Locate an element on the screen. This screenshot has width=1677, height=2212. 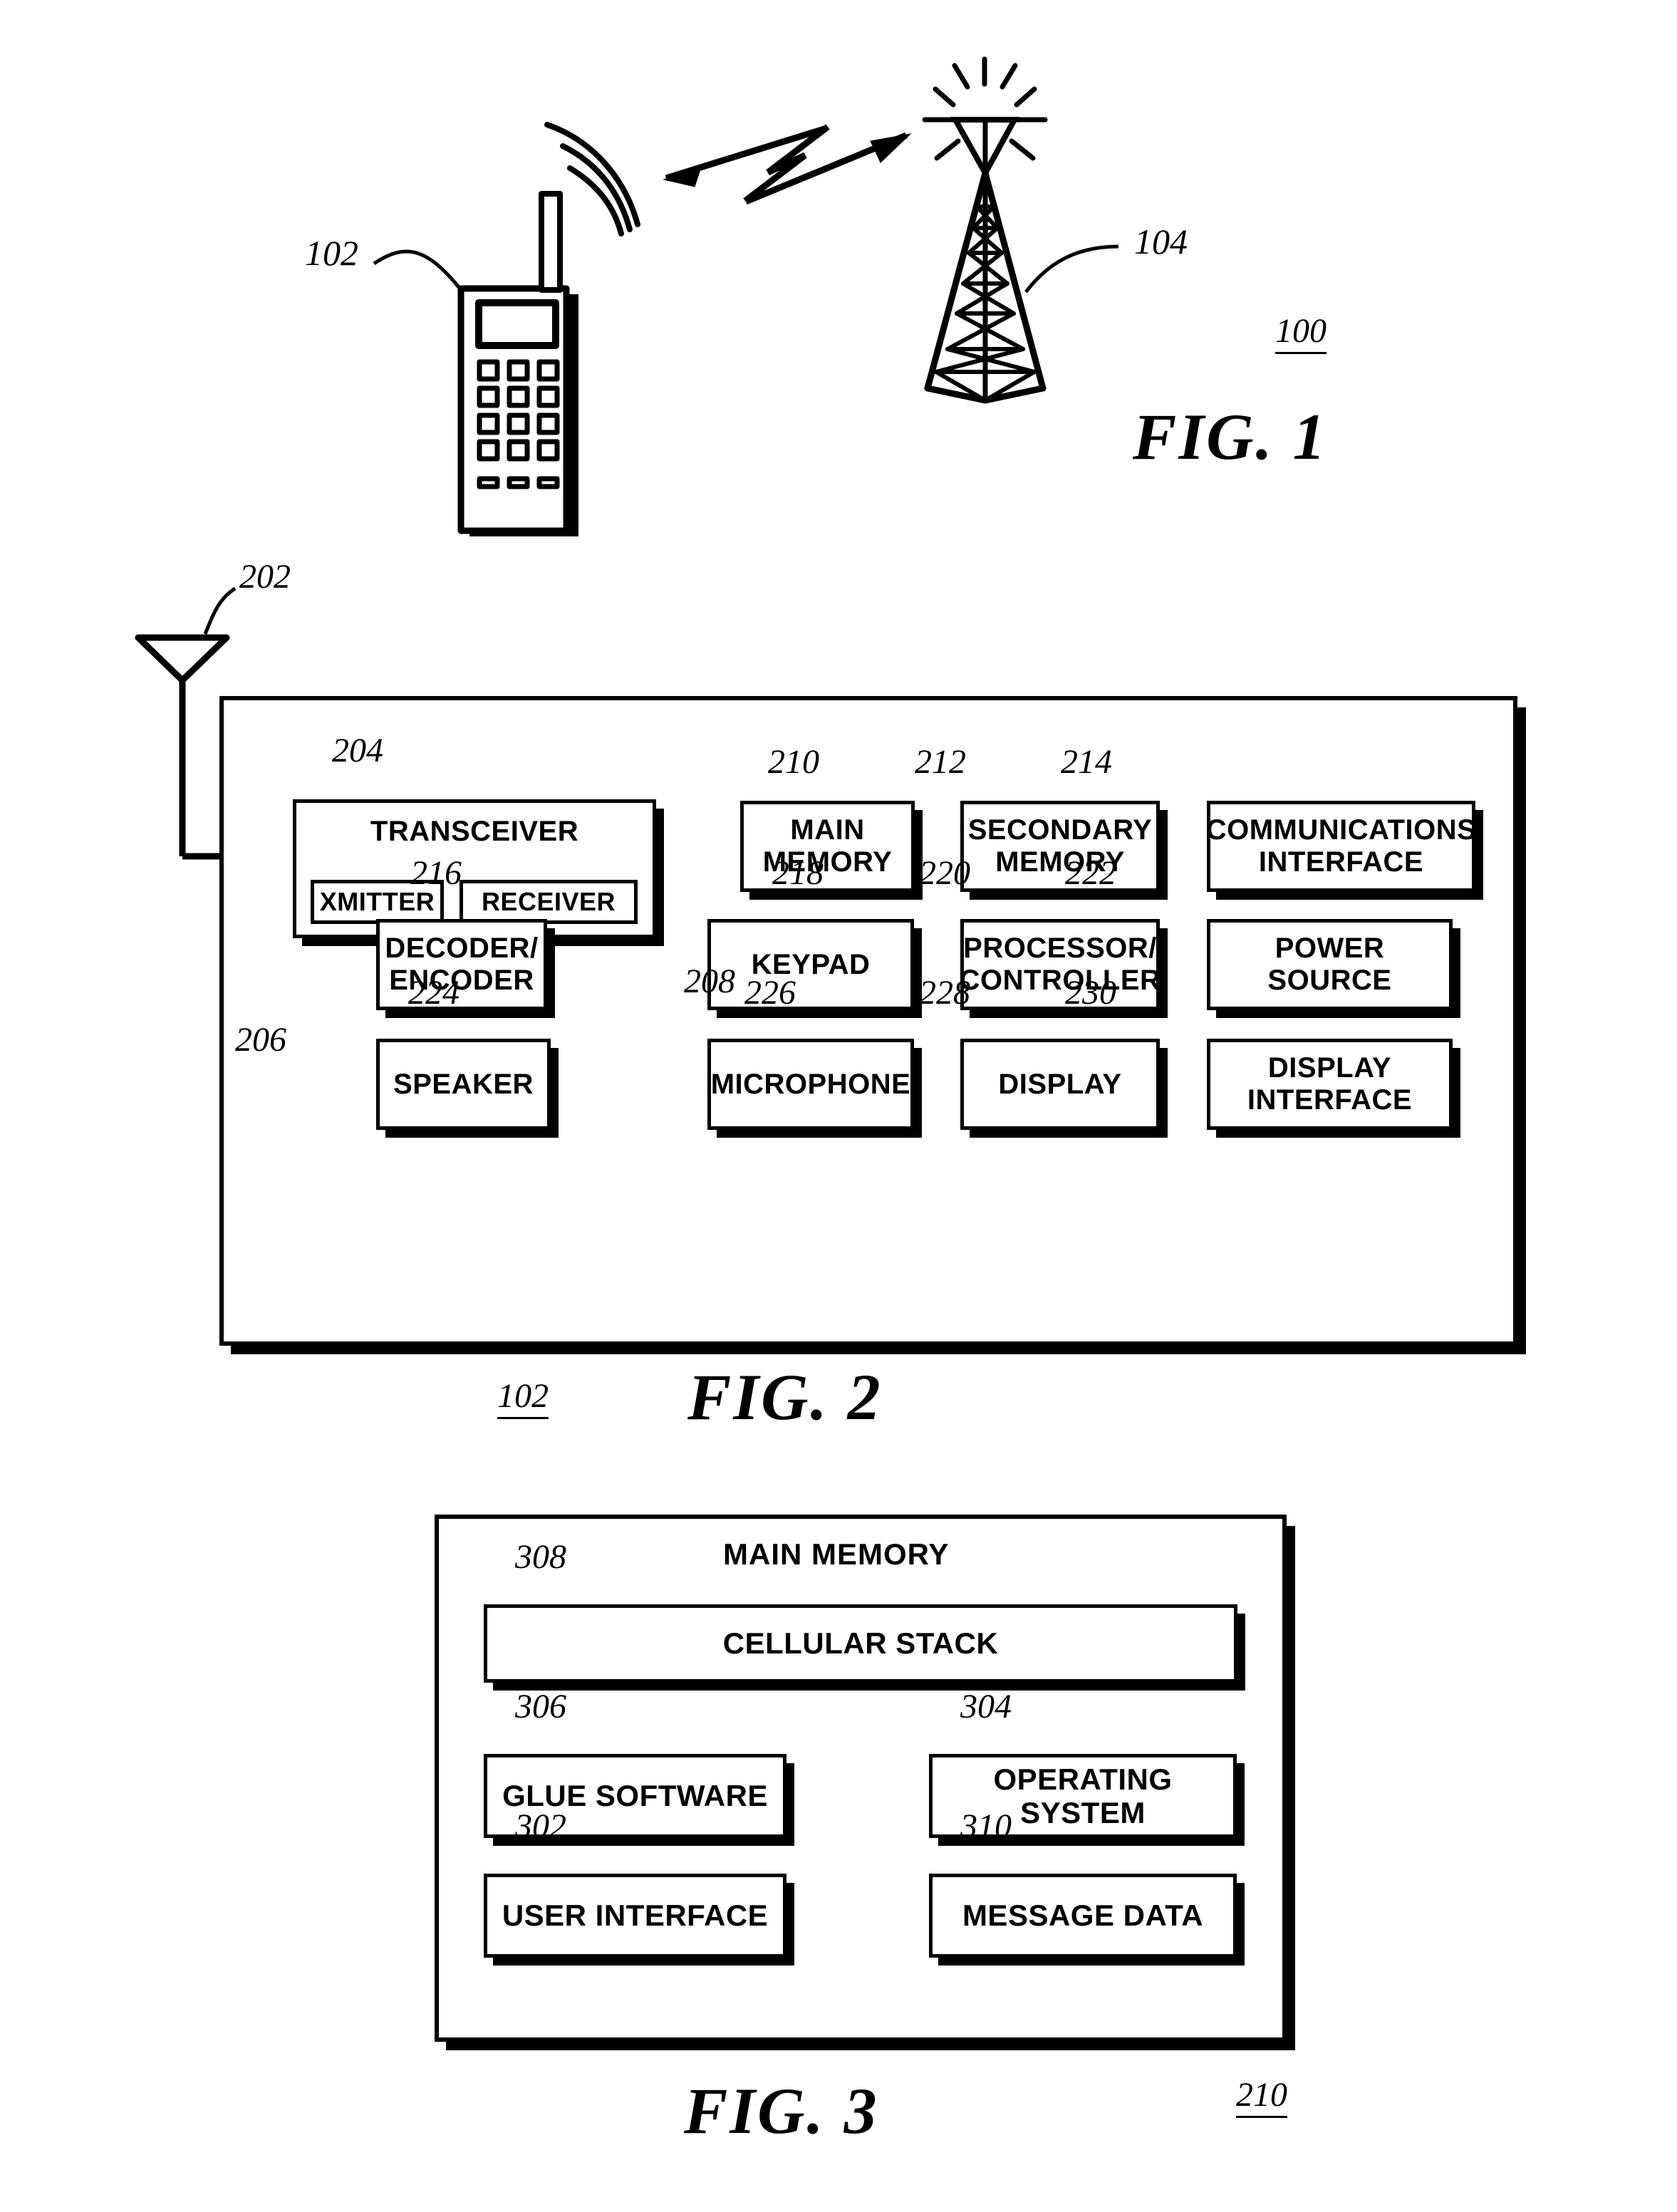
rf-link-arrows is located at coordinates (788, 164).